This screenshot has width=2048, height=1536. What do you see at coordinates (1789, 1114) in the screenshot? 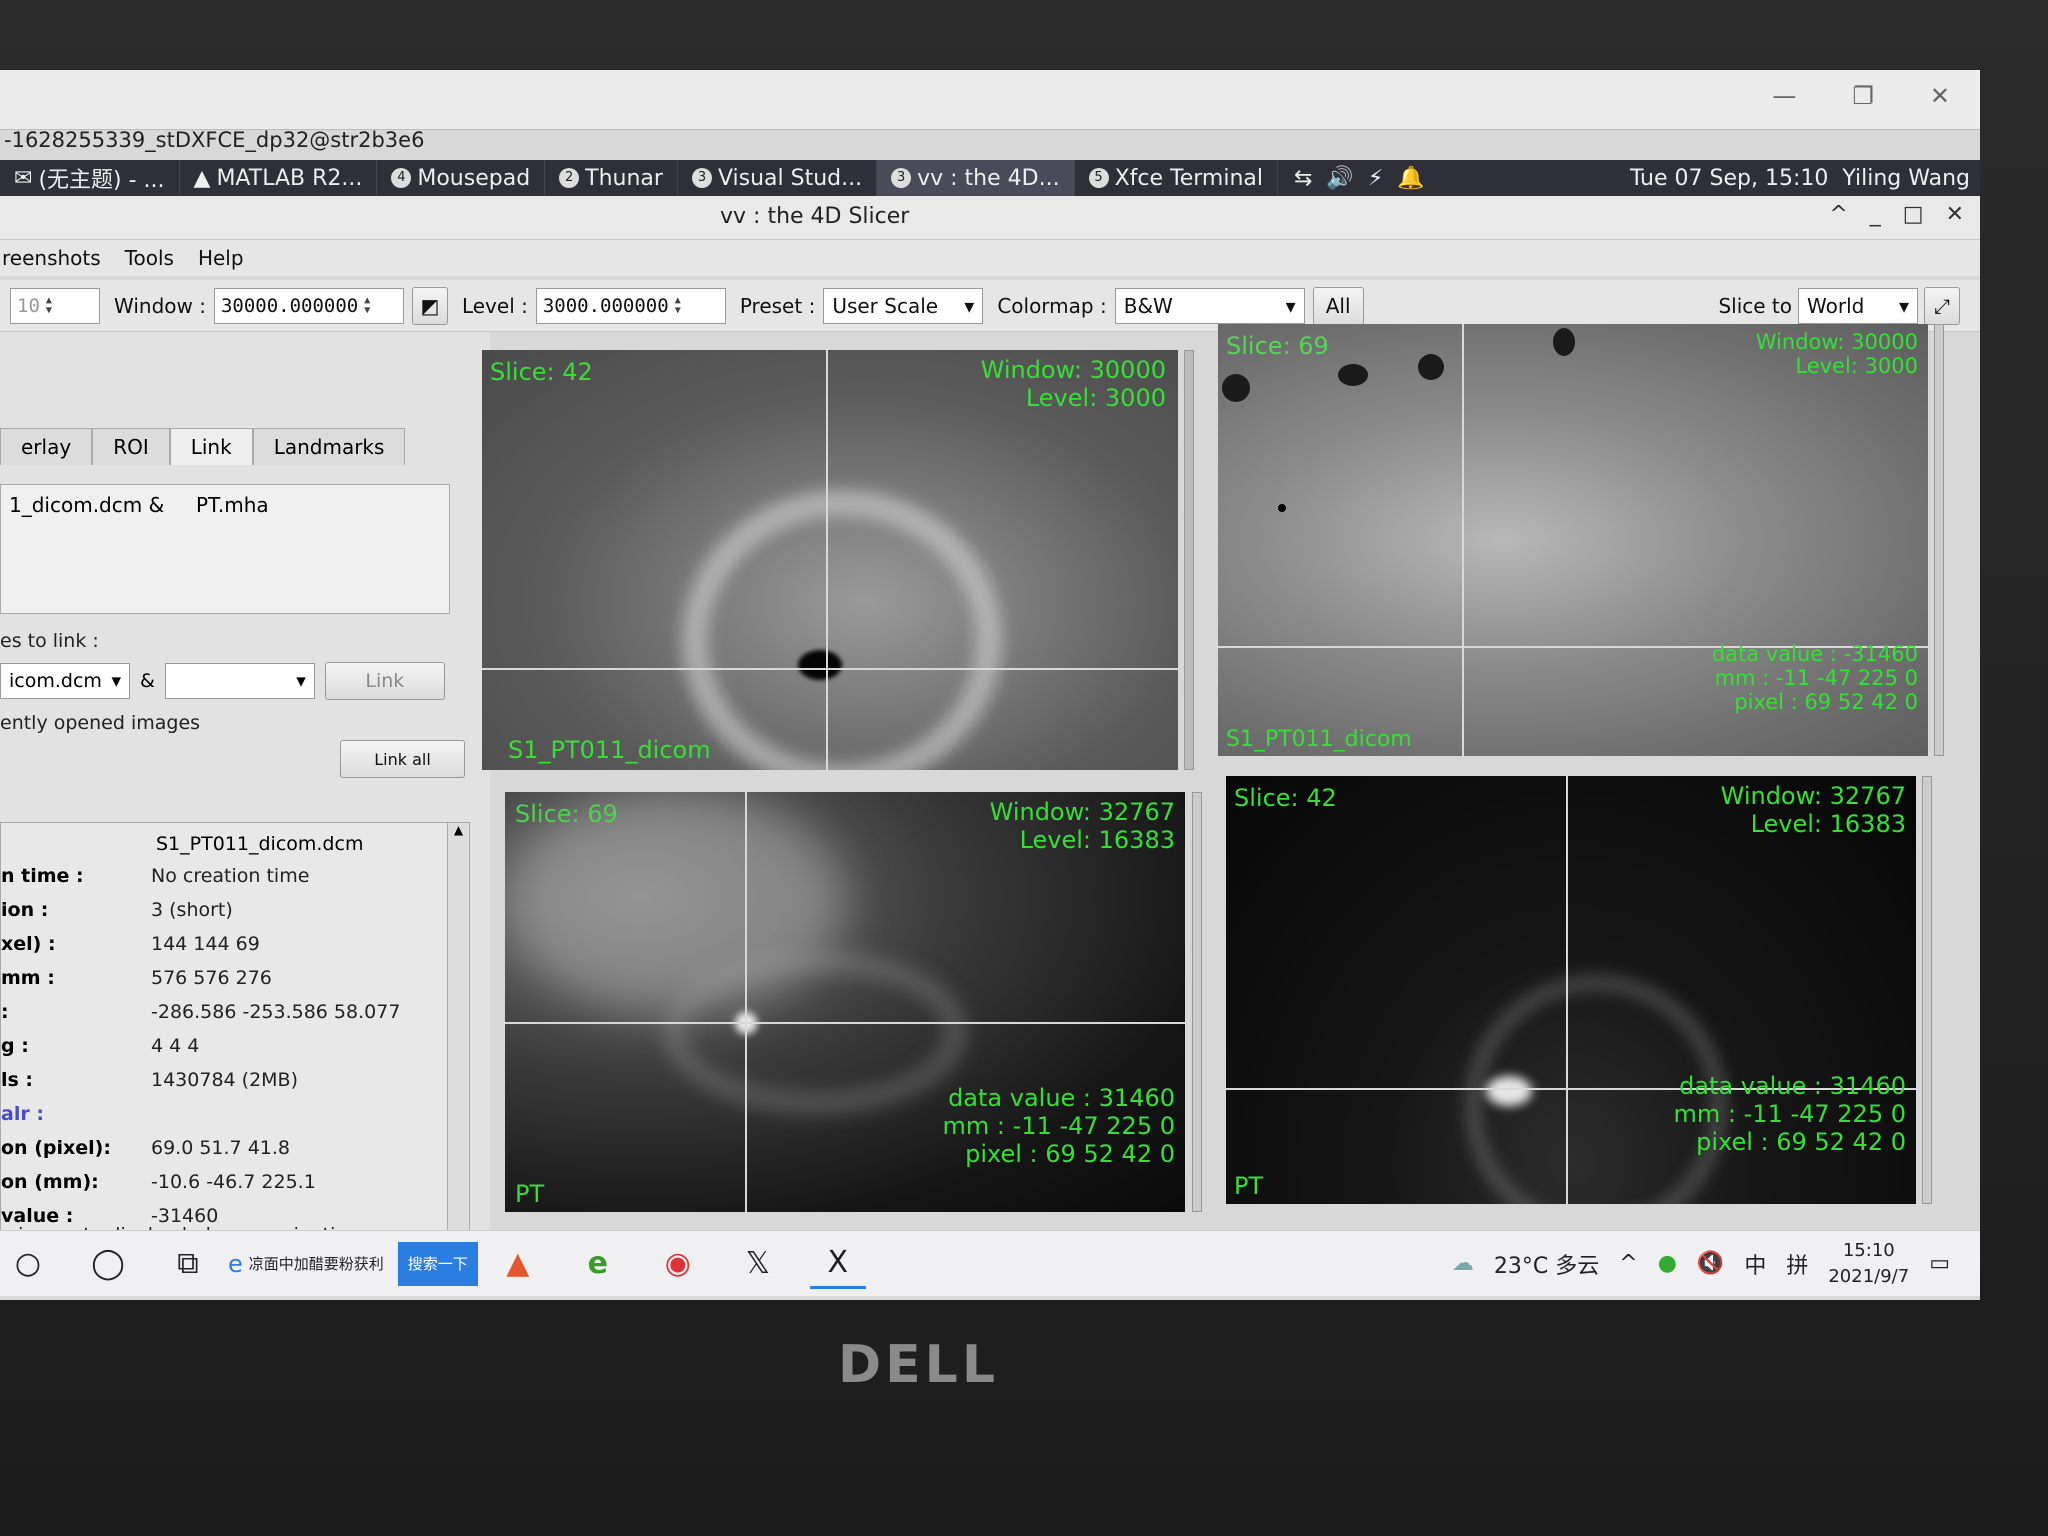
I see `mm-readout: mm : -11 -47 225 0` at bounding box center [1789, 1114].